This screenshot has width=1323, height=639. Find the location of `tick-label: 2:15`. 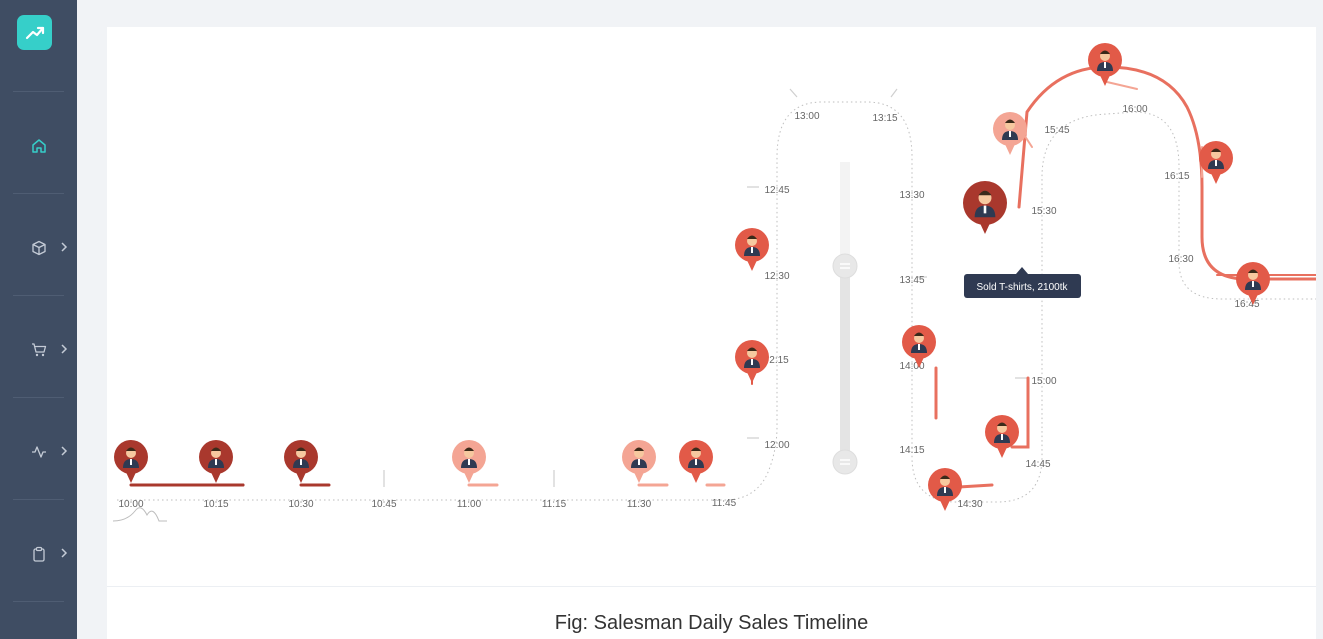

tick-label: 2:15 is located at coordinates (779, 360).